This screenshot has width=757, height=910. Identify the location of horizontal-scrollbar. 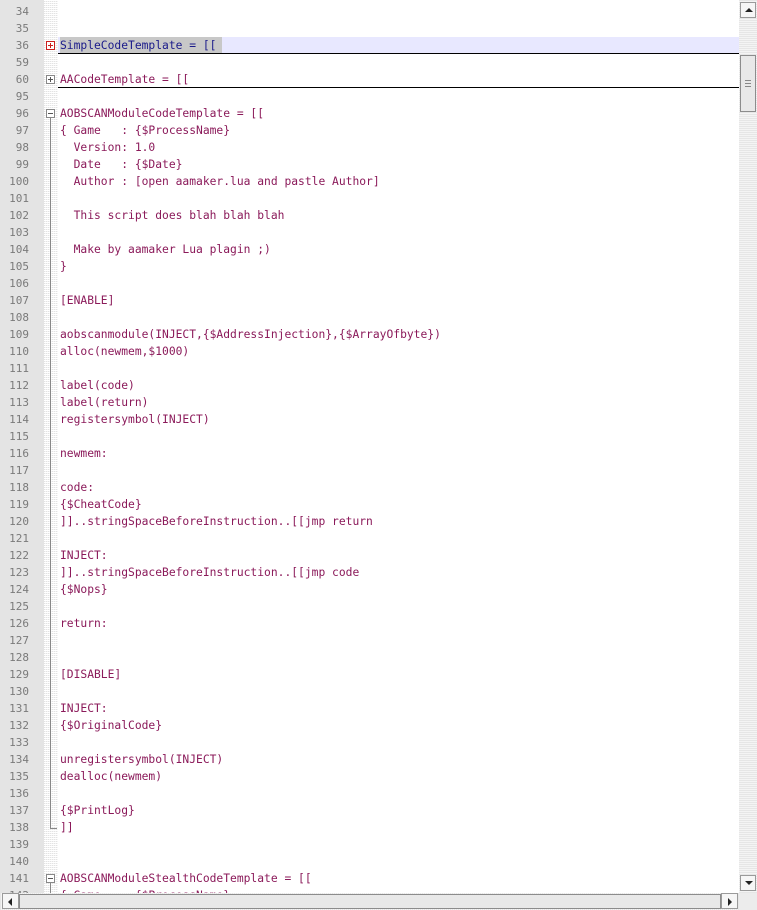
(369, 901).